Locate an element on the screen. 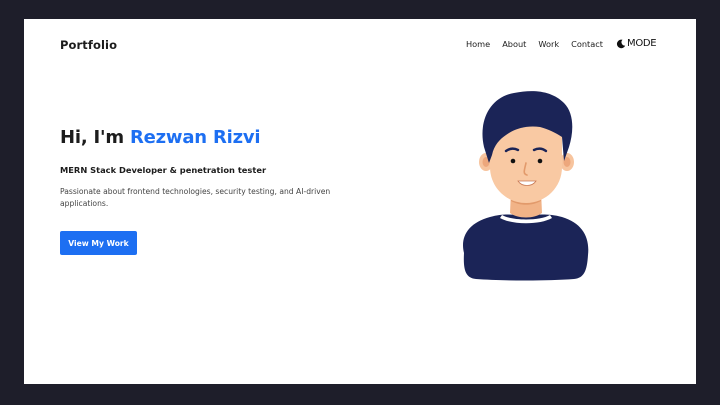 This screenshot has height=405, width=720. mode-toggle-button: MODE is located at coordinates (636, 43).